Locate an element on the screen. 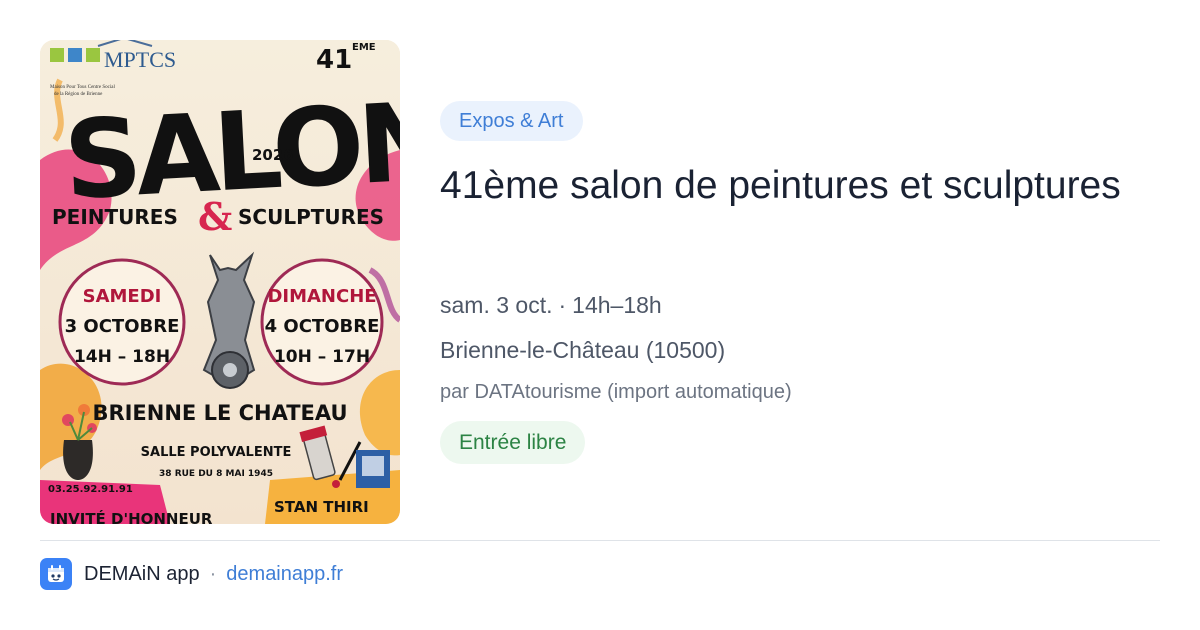 This screenshot has width=1200, height=630. app-name: DEMAiN app is located at coordinates (142, 573).